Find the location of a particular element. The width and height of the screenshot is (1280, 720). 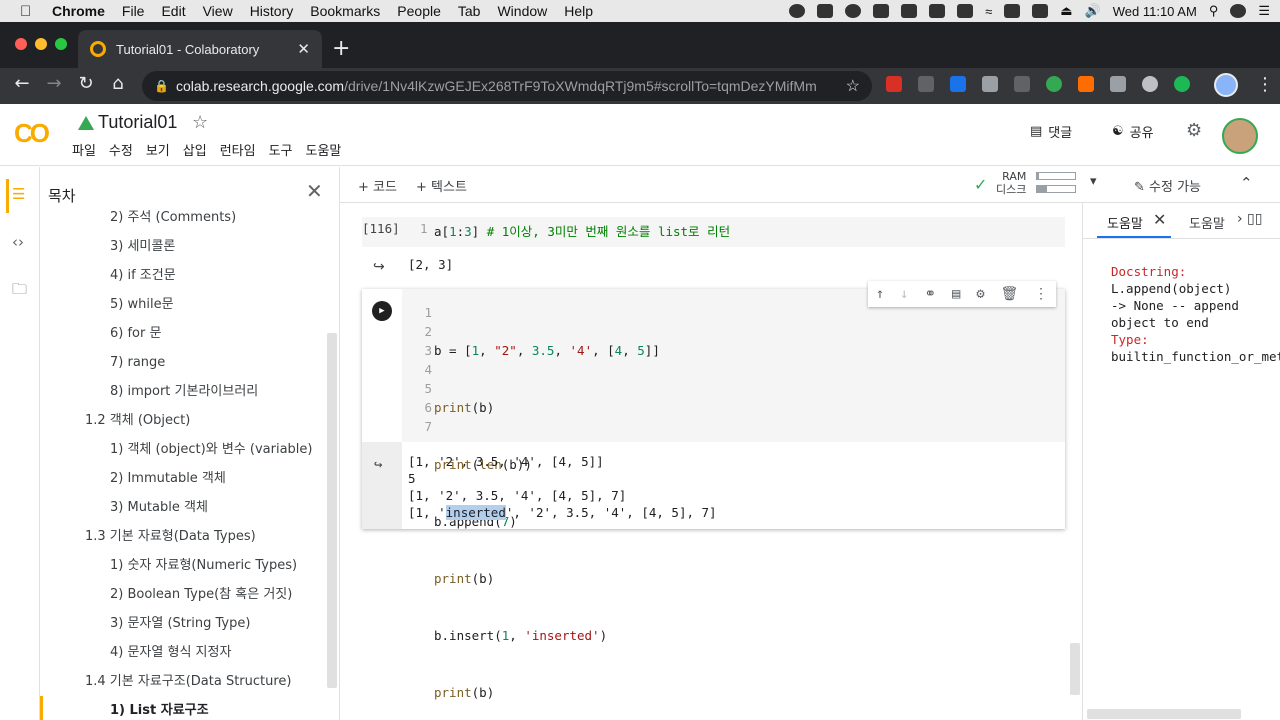

notebook-title: Tutorial01 is located at coordinates (137, 122).